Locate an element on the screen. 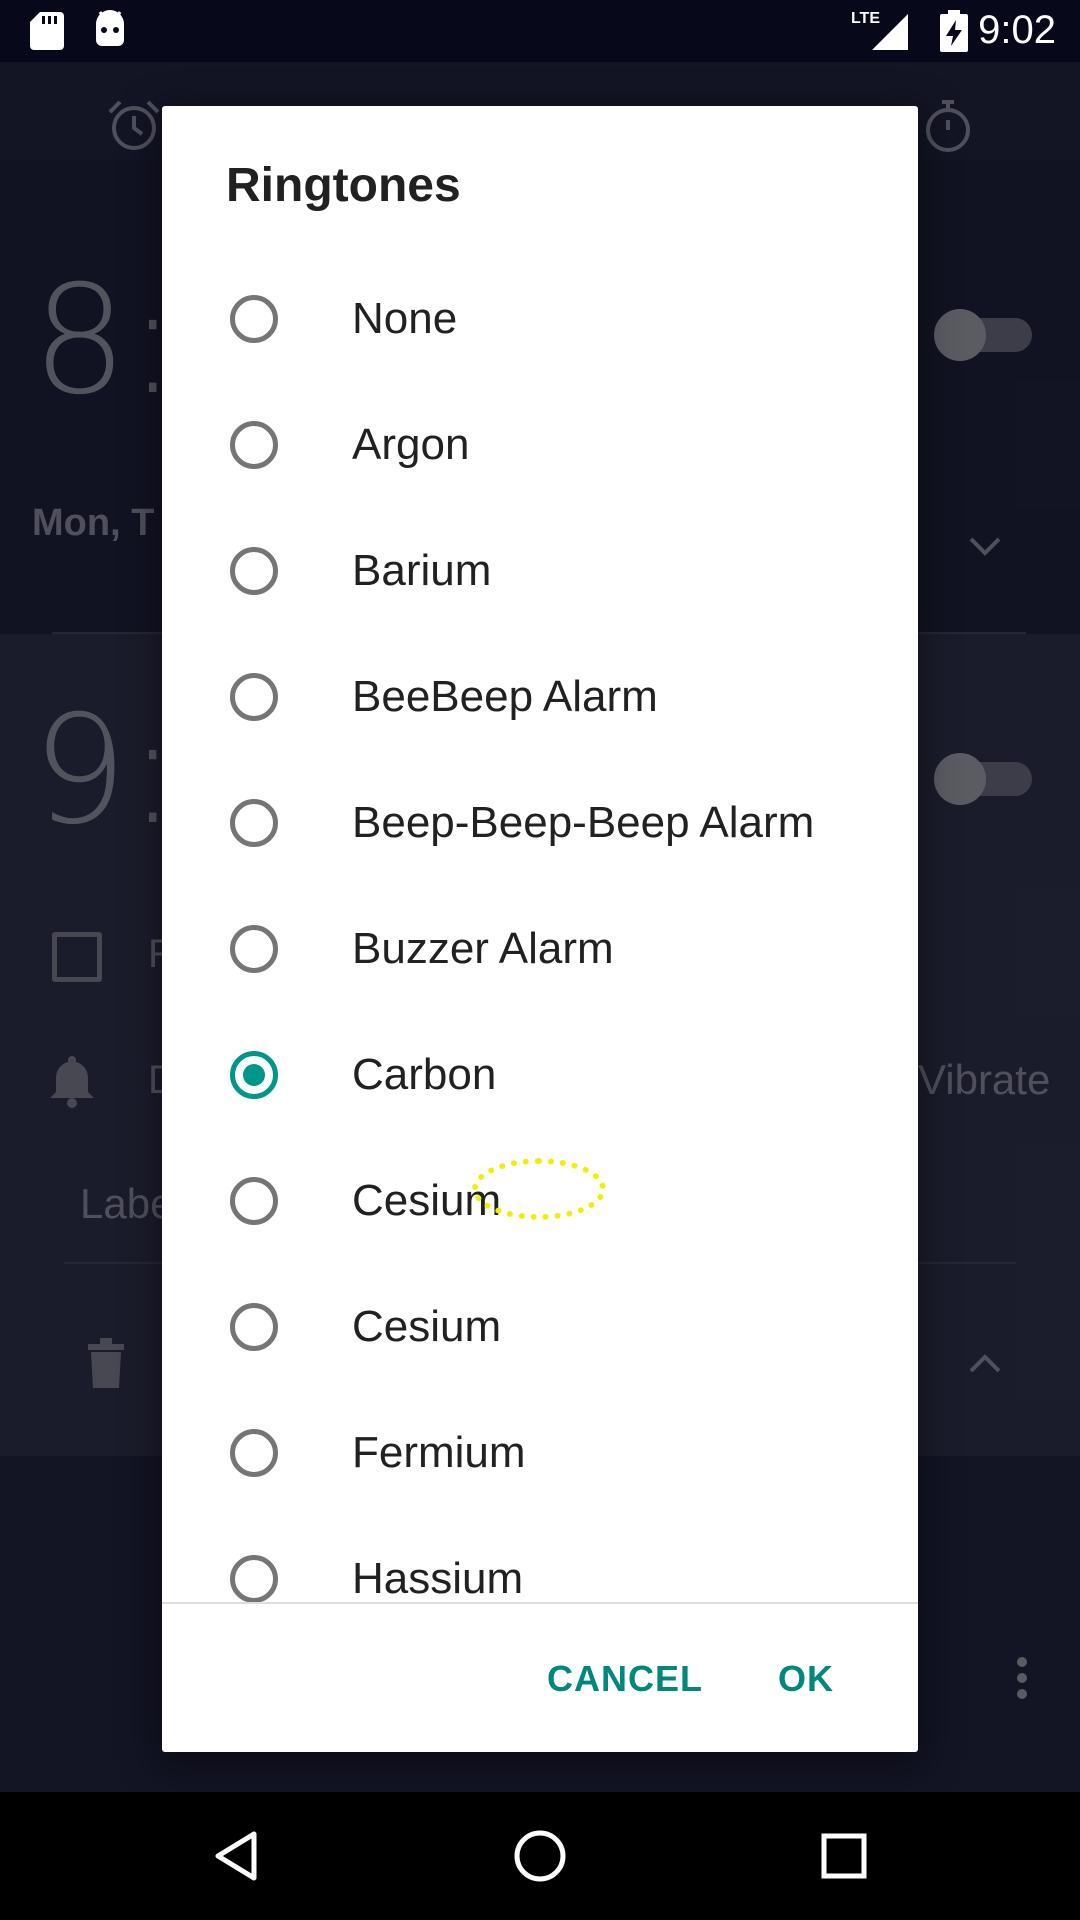  ringtone-item: Carbon is located at coordinates (540, 1075).